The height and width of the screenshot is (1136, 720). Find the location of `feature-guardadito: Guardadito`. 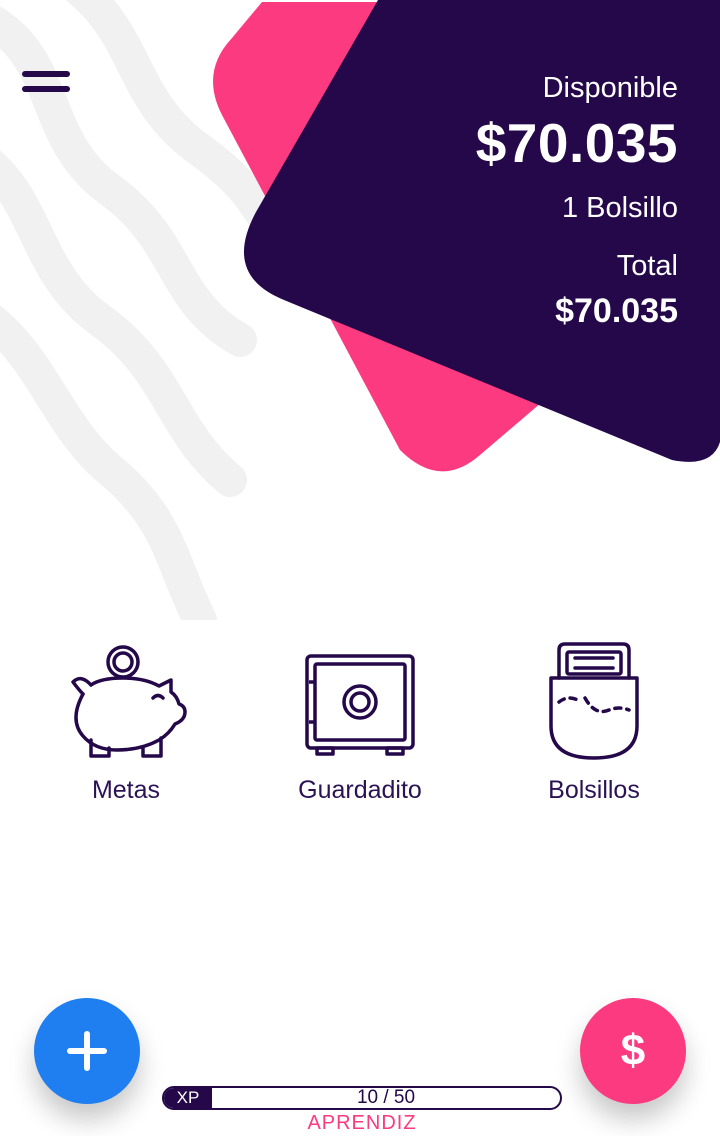

feature-guardadito: Guardadito is located at coordinates (360, 722).